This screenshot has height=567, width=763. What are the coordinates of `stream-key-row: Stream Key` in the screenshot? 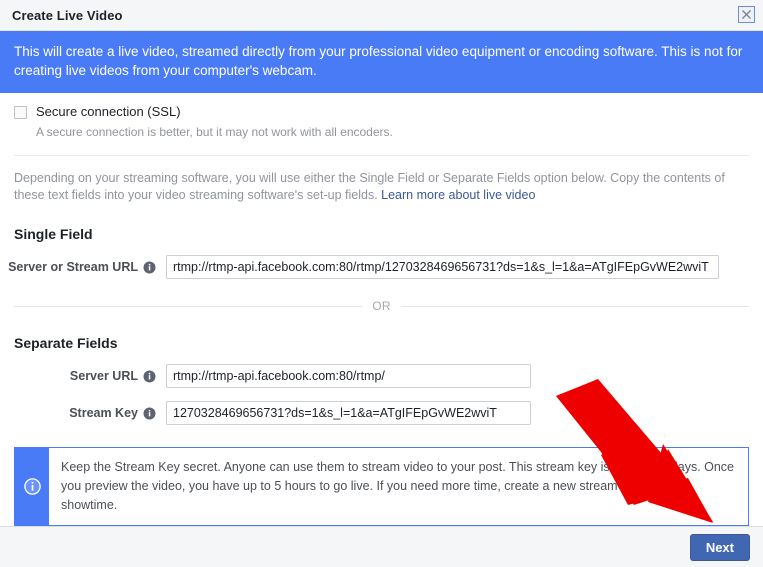 It's located at (381, 413).